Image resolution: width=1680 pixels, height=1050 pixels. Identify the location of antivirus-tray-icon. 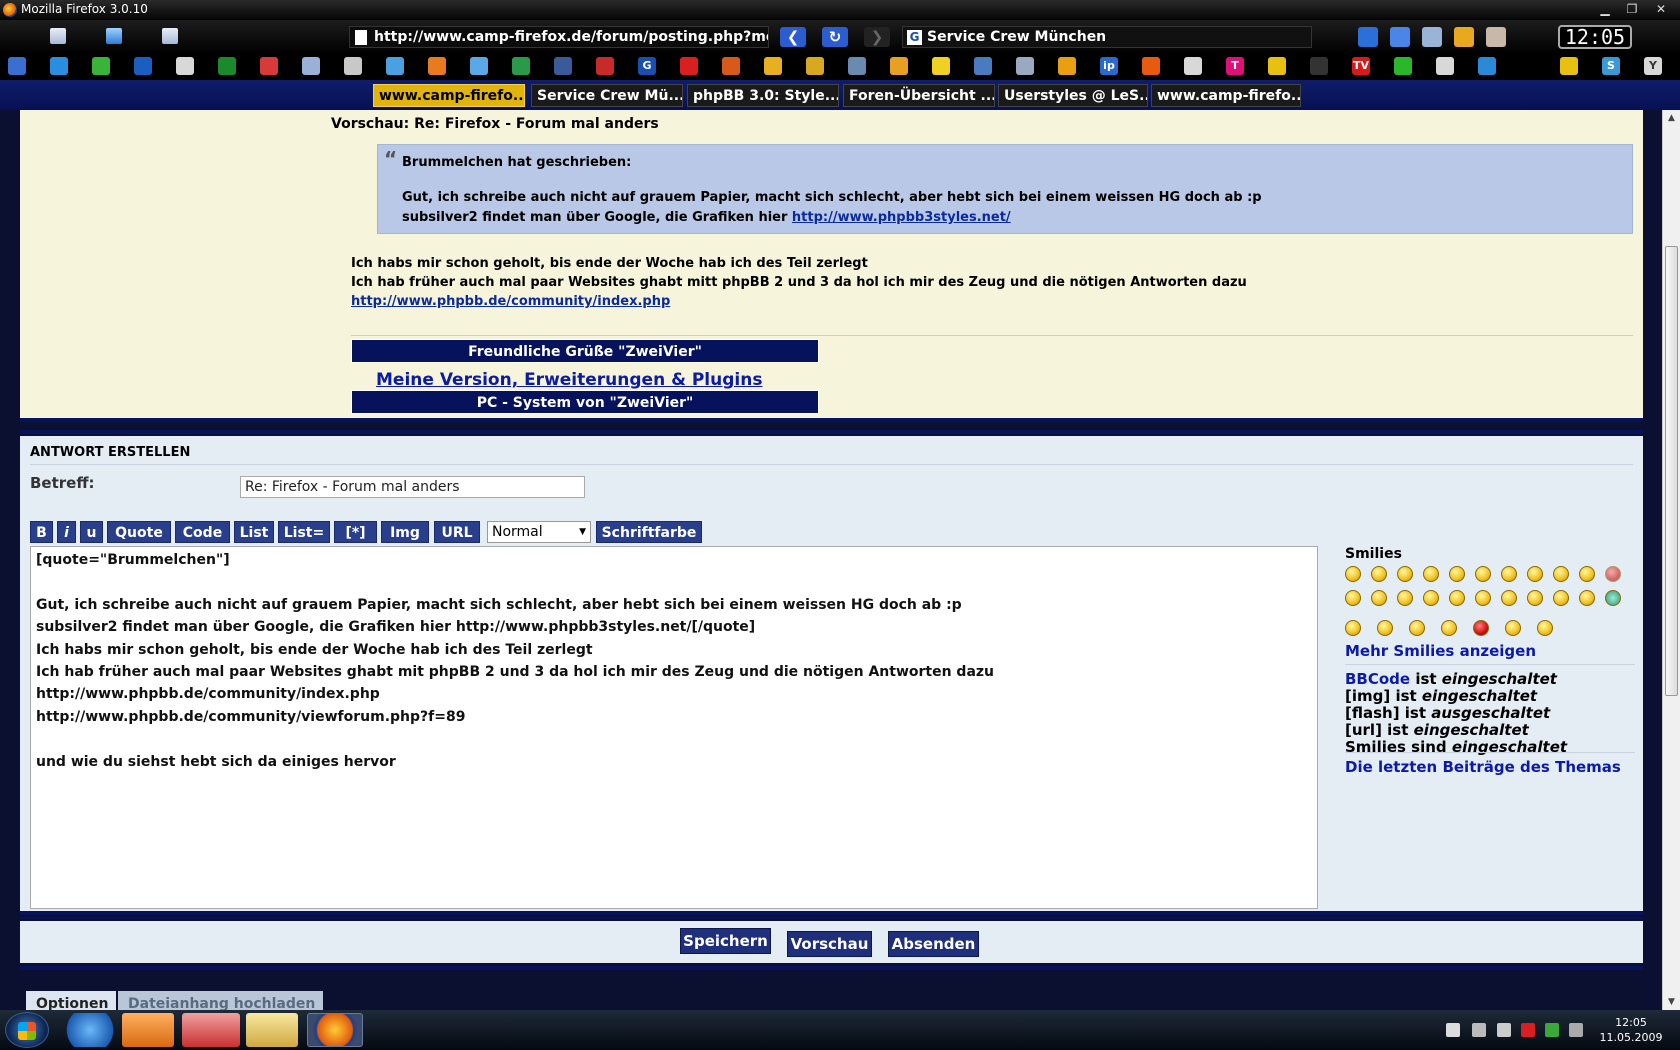
(1528, 1030).